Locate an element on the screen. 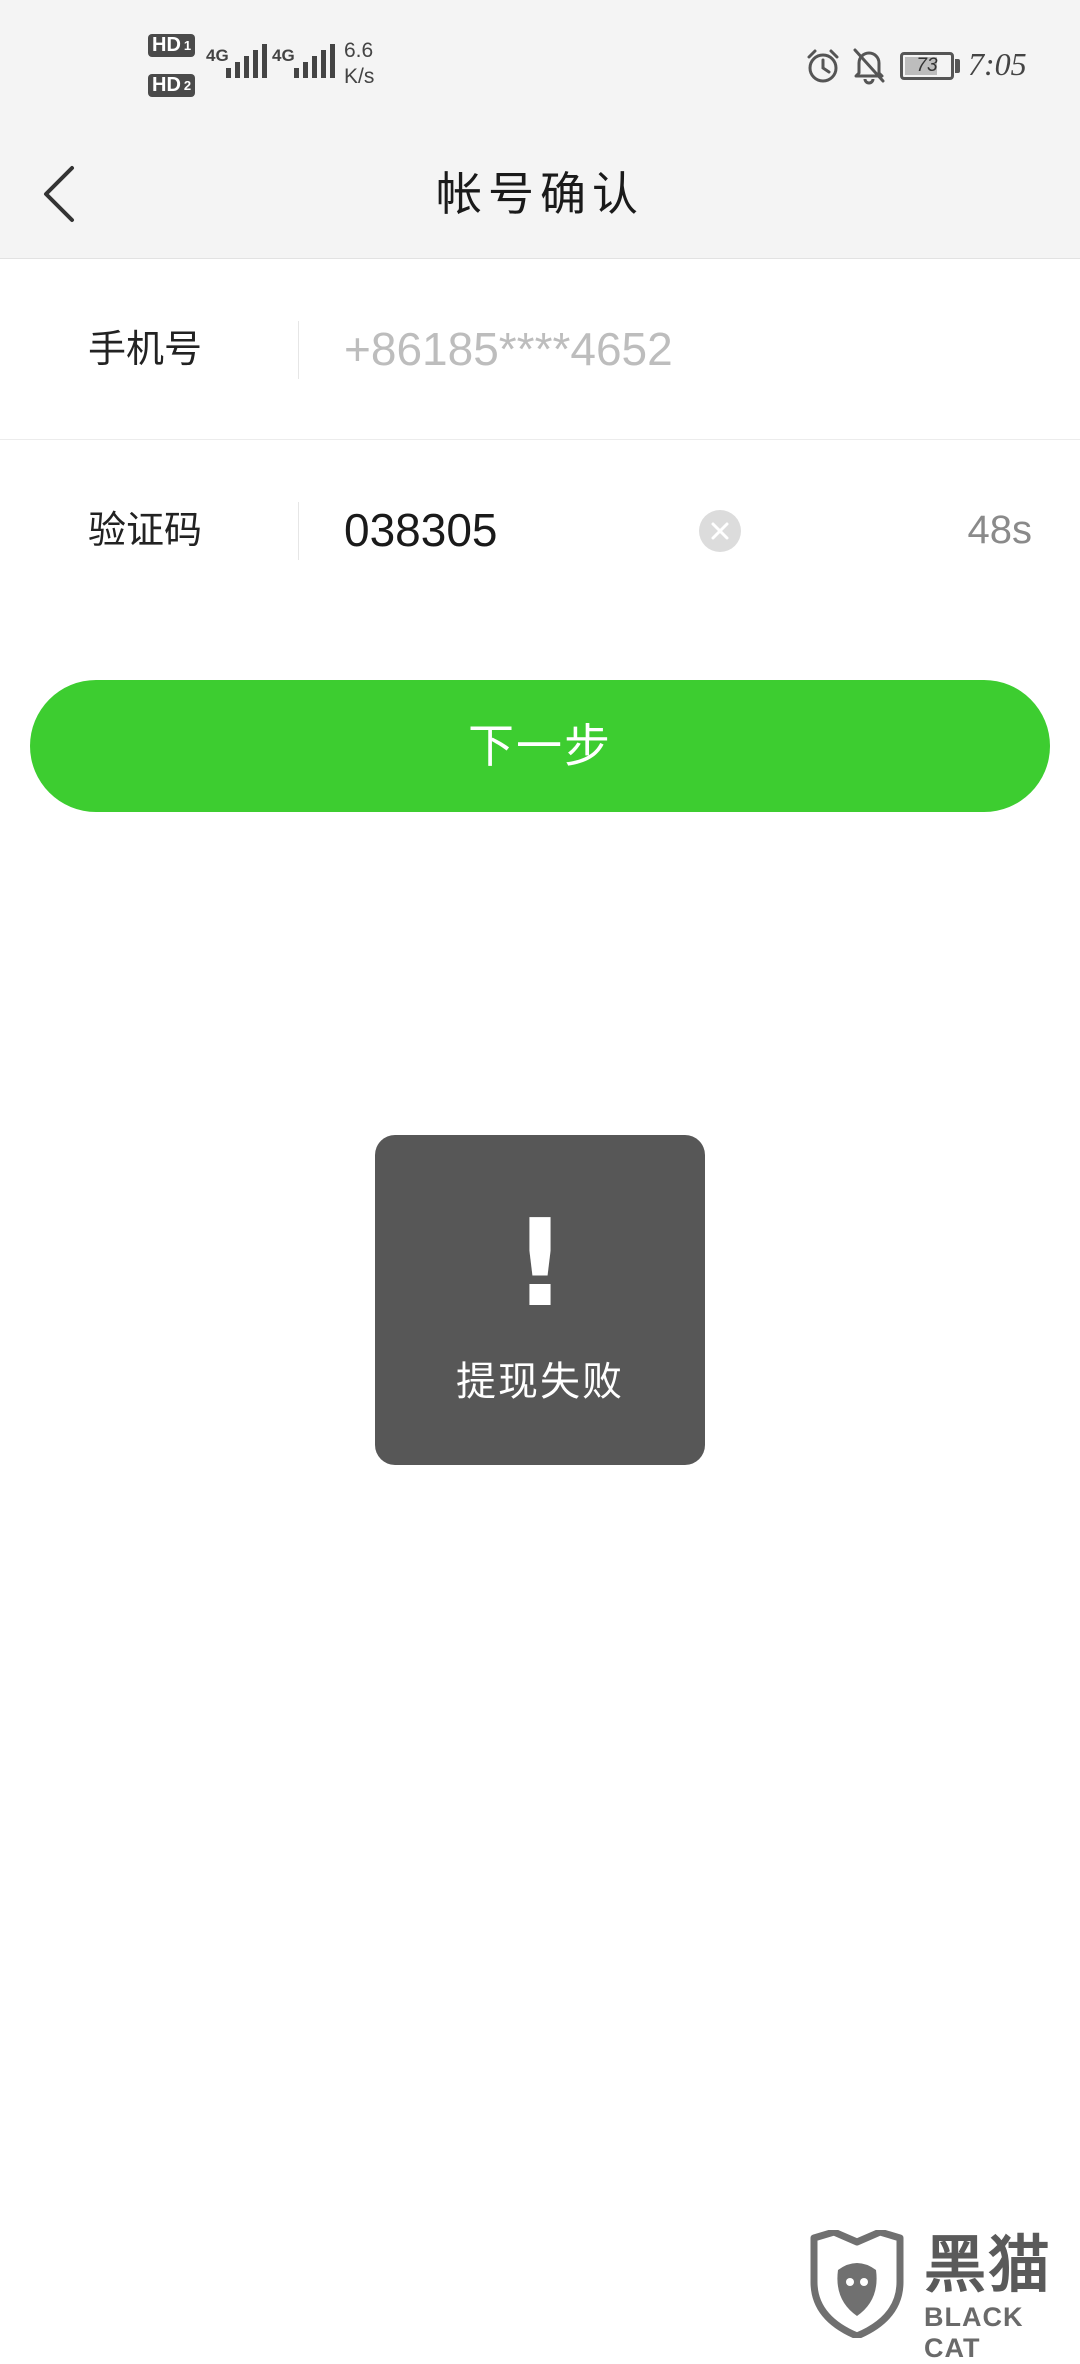  cat-shield-logo-icon is located at coordinates (857, 2284).